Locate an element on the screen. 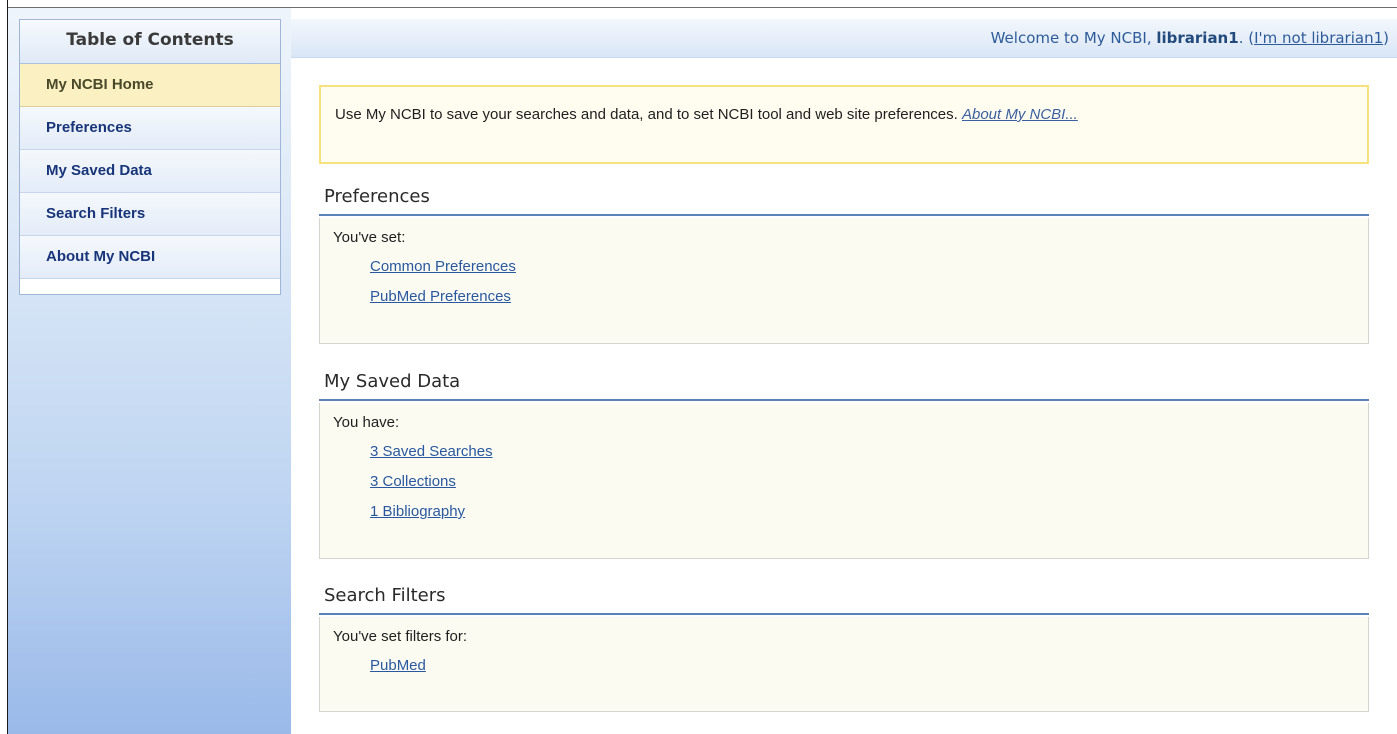 This screenshot has height=734, width=1397. pubmed-preferences-link: PubMed Preferences is located at coordinates (869, 296).